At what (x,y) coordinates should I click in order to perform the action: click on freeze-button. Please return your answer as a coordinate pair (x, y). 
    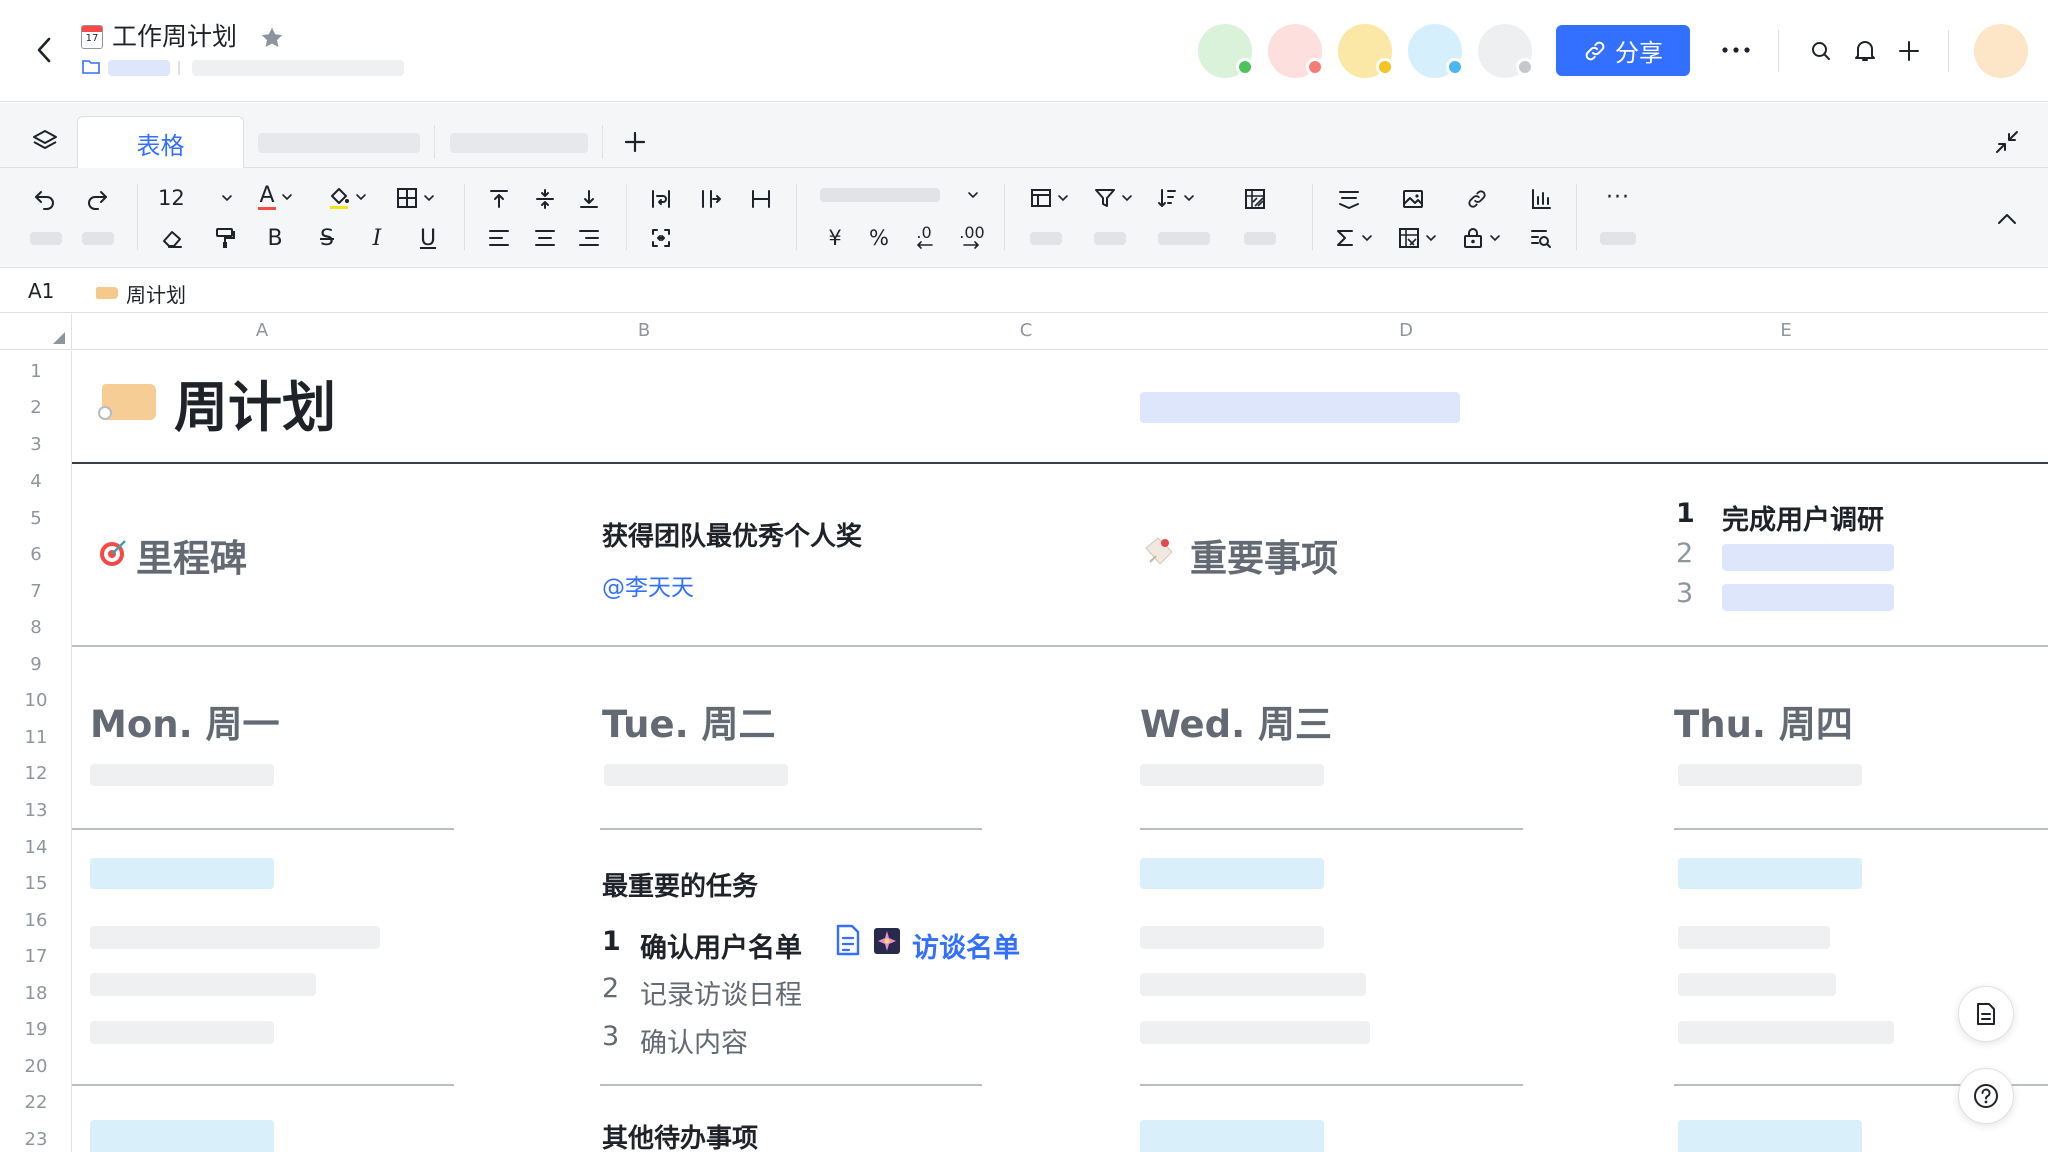
    Looking at the image, I should click on (1053, 198).